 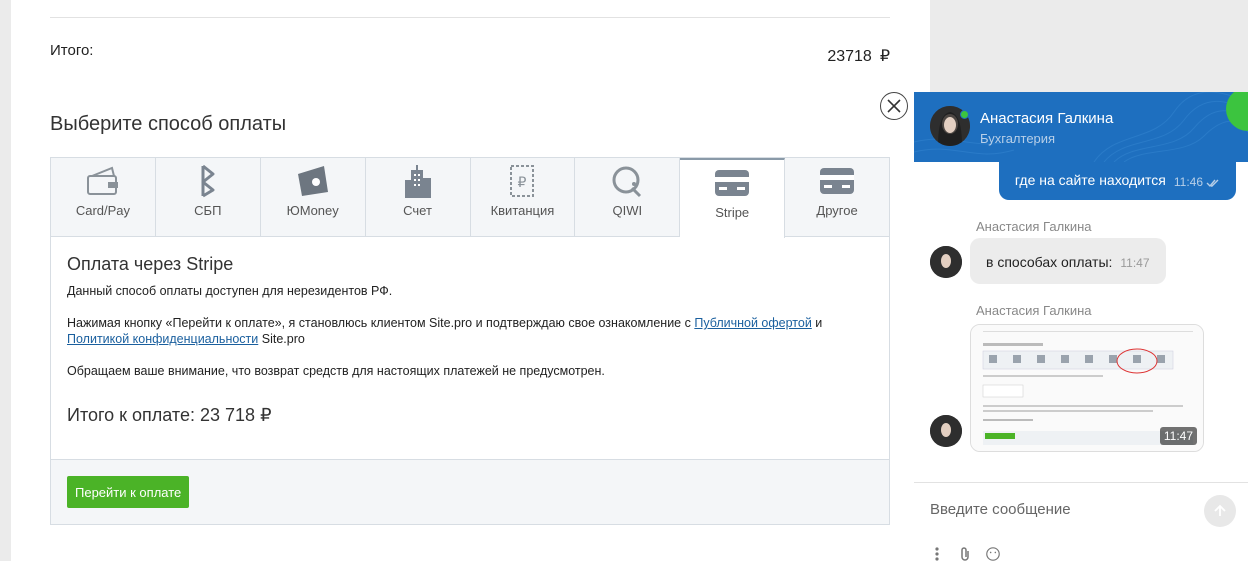 I want to click on order-total-value: 23718 ₽, so click(x=858, y=56).